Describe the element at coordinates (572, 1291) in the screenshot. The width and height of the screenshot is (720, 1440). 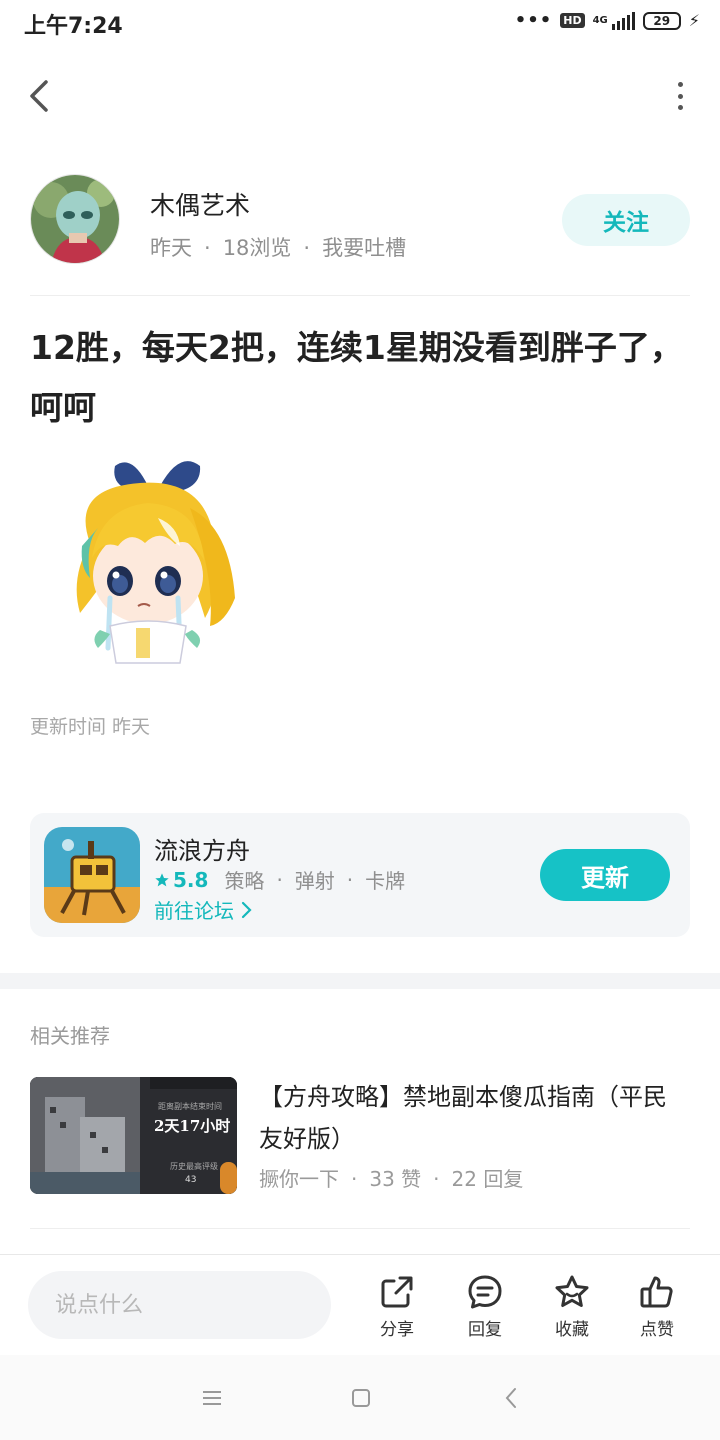
I see `star-icon` at that location.